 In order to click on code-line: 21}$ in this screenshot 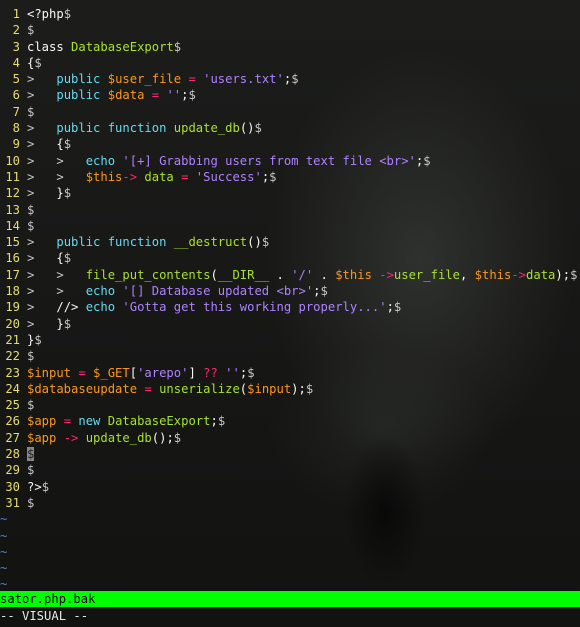, I will do `click(288, 340)`.